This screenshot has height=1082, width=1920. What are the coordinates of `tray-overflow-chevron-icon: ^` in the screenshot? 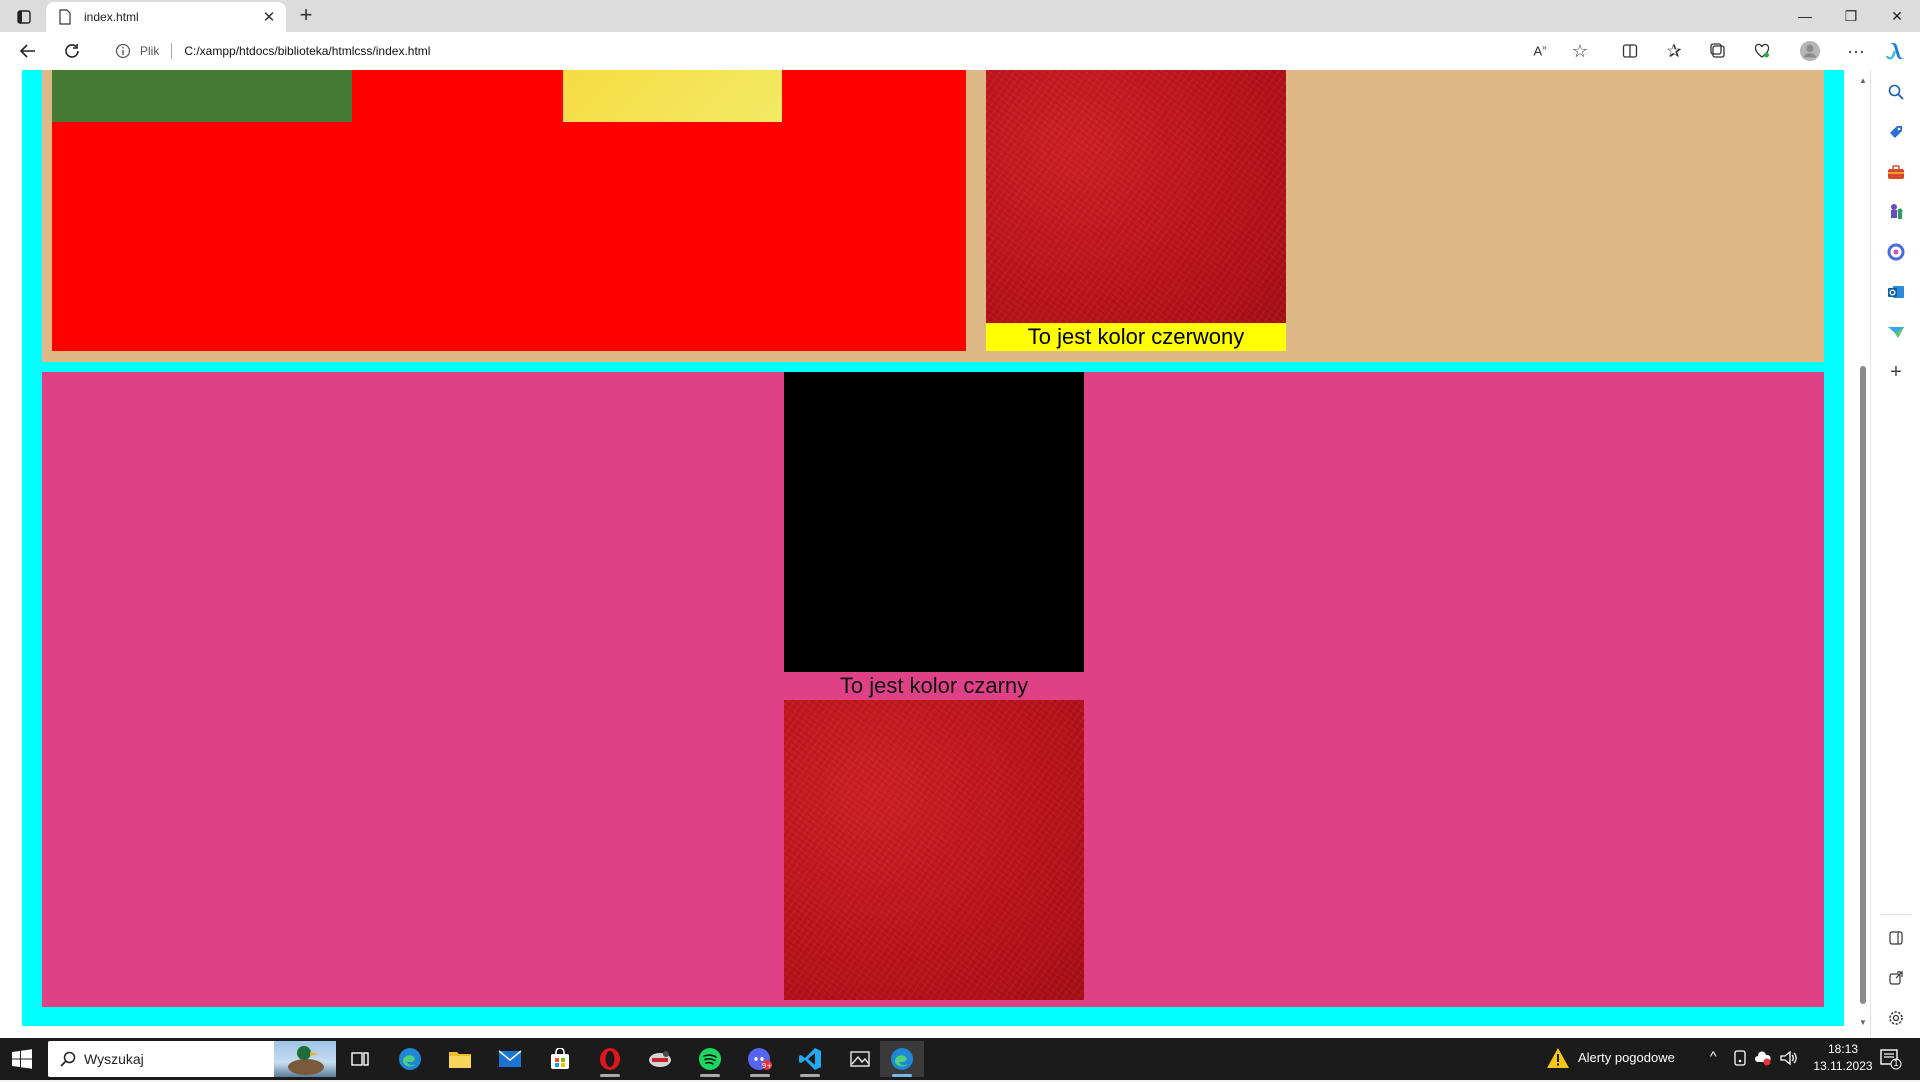 It's located at (1713, 1056).